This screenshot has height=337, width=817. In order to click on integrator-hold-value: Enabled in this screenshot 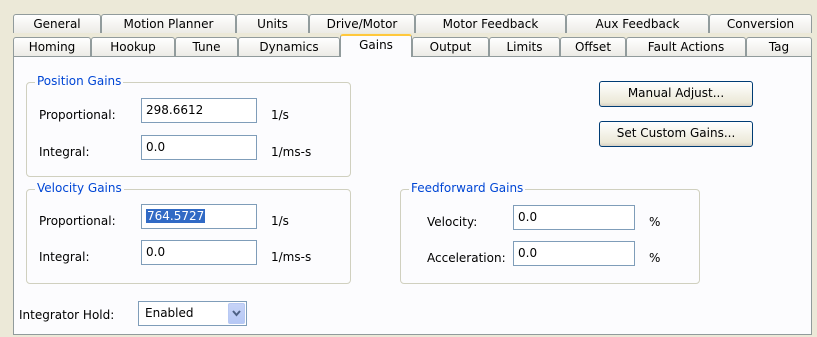, I will do `click(169, 313)`.